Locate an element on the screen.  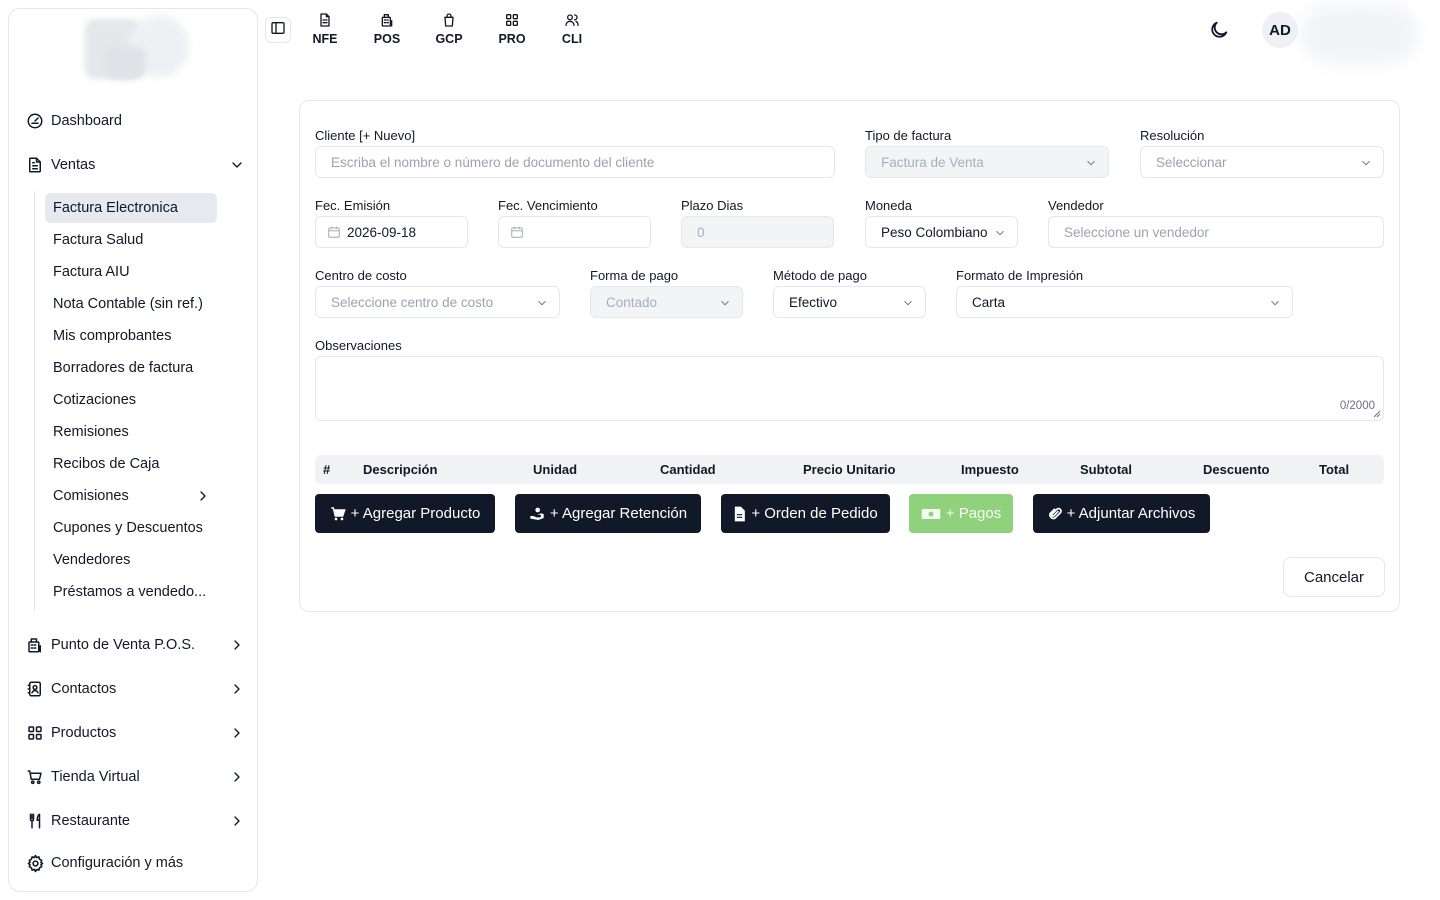
column-header: Descuento is located at coordinates (1236, 469).